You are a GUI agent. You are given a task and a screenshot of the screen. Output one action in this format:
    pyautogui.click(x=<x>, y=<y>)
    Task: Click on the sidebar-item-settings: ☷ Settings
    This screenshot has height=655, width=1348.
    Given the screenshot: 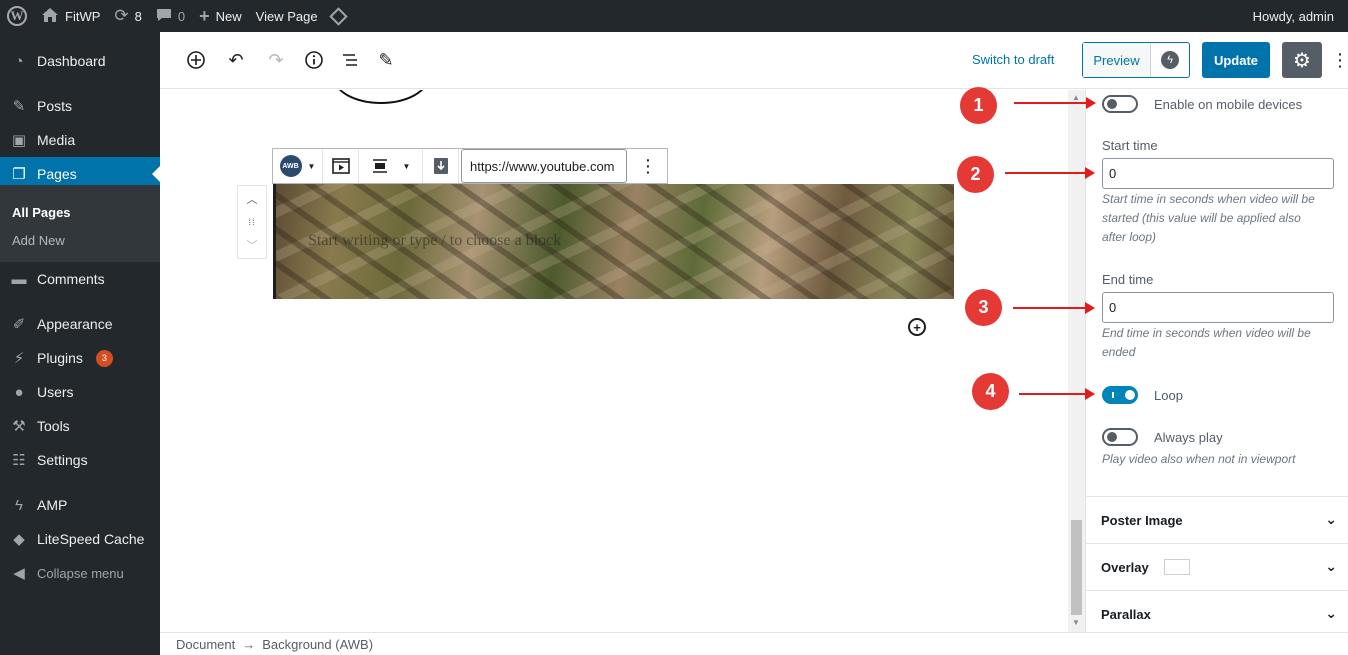 What is the action you would take?
    pyautogui.click(x=80, y=460)
    